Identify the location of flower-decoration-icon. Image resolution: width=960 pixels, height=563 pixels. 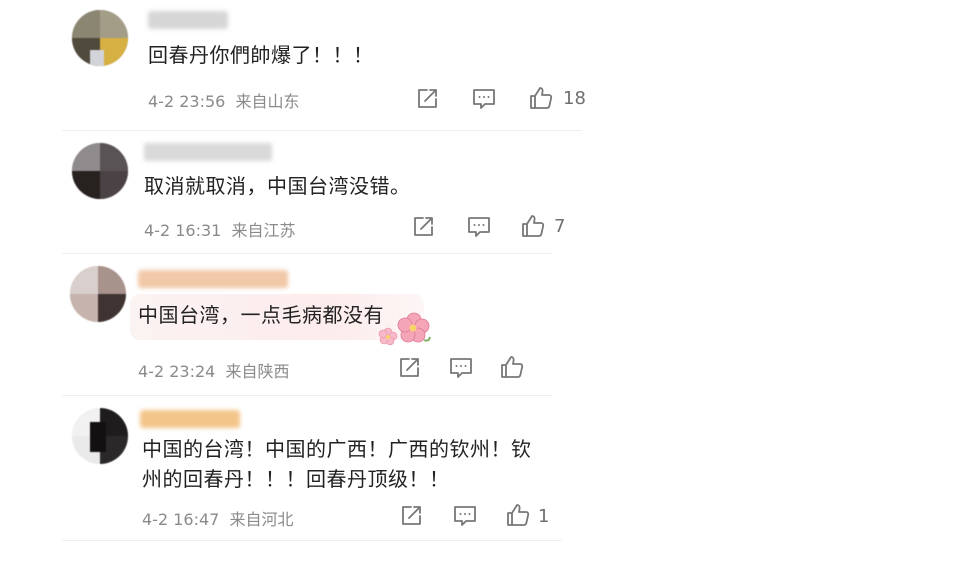
(404, 330).